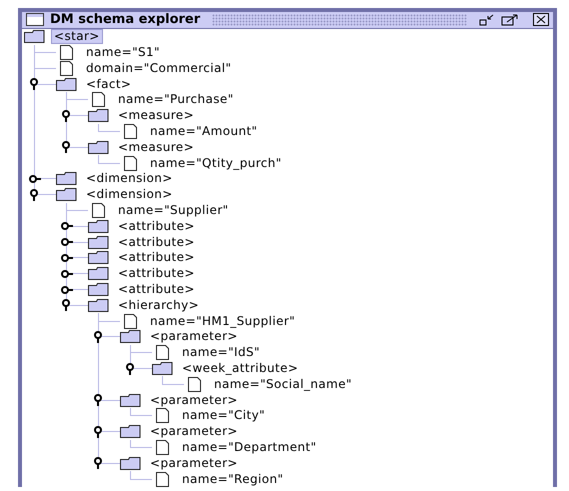  Describe the element at coordinates (108, 84) in the screenshot. I see `tree-item: <fact>` at that location.